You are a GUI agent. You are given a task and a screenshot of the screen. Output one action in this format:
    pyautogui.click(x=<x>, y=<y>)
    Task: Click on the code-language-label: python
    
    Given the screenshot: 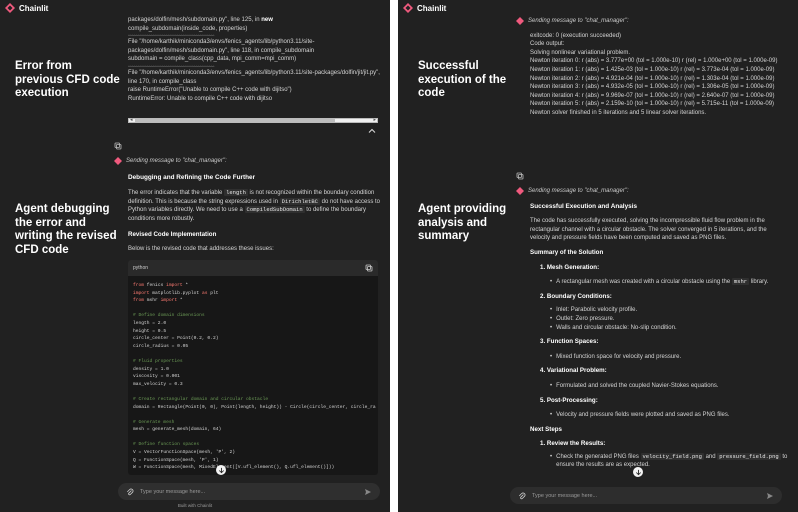 What is the action you would take?
    pyautogui.click(x=141, y=268)
    